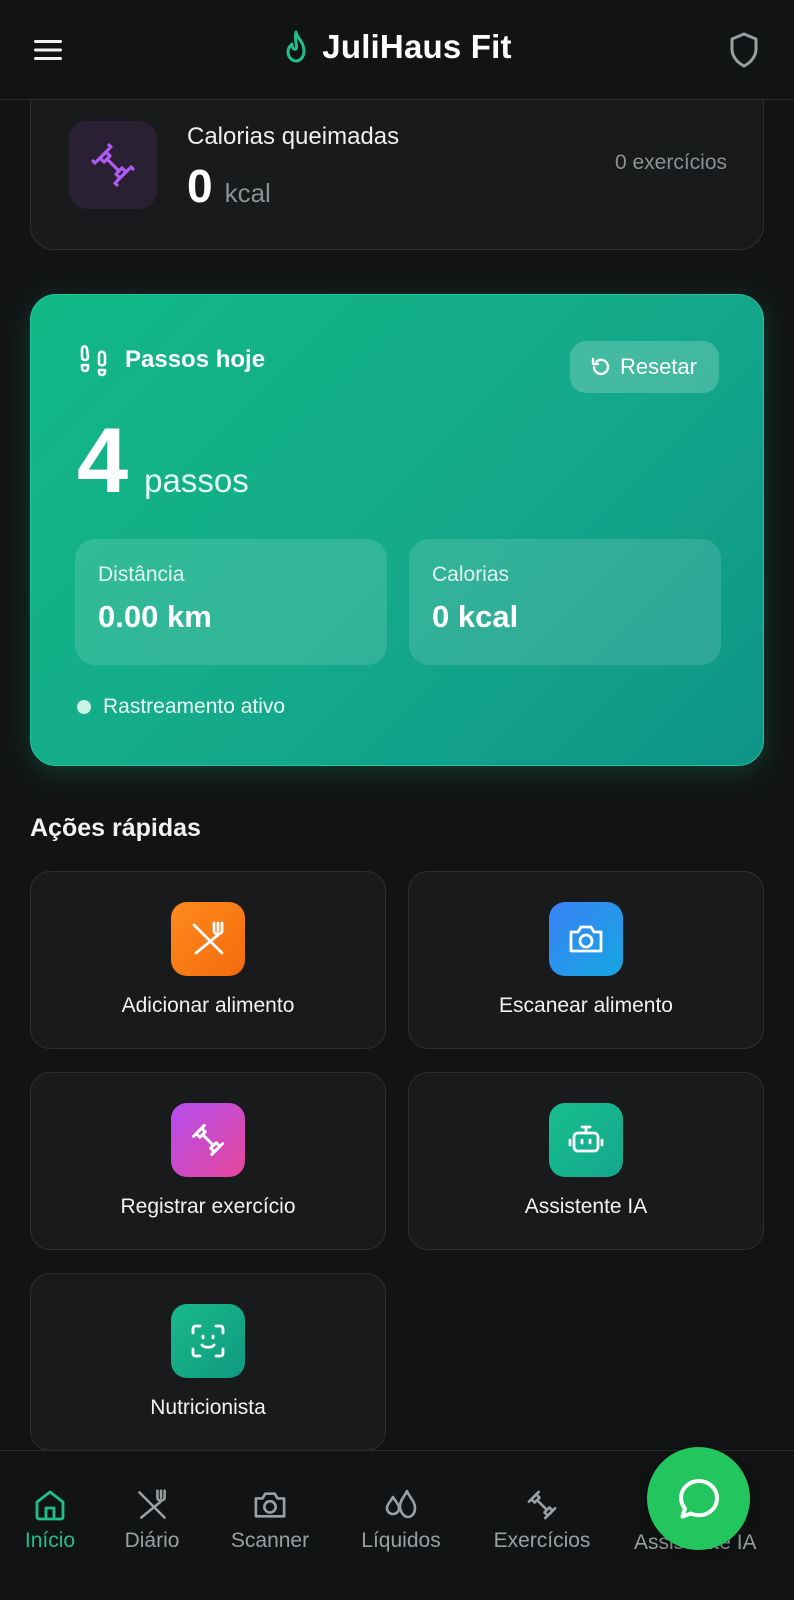 The height and width of the screenshot is (1600, 794). I want to click on tracking-status-text: Rastreamento ativo, so click(194, 706).